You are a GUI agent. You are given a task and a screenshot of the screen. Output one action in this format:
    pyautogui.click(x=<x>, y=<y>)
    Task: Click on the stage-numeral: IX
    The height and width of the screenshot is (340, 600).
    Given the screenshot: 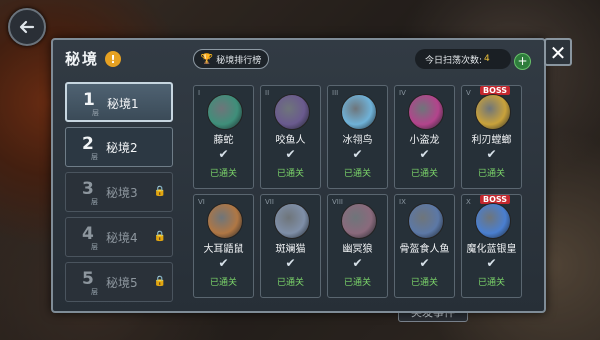 What is the action you would take?
    pyautogui.click(x=402, y=202)
    